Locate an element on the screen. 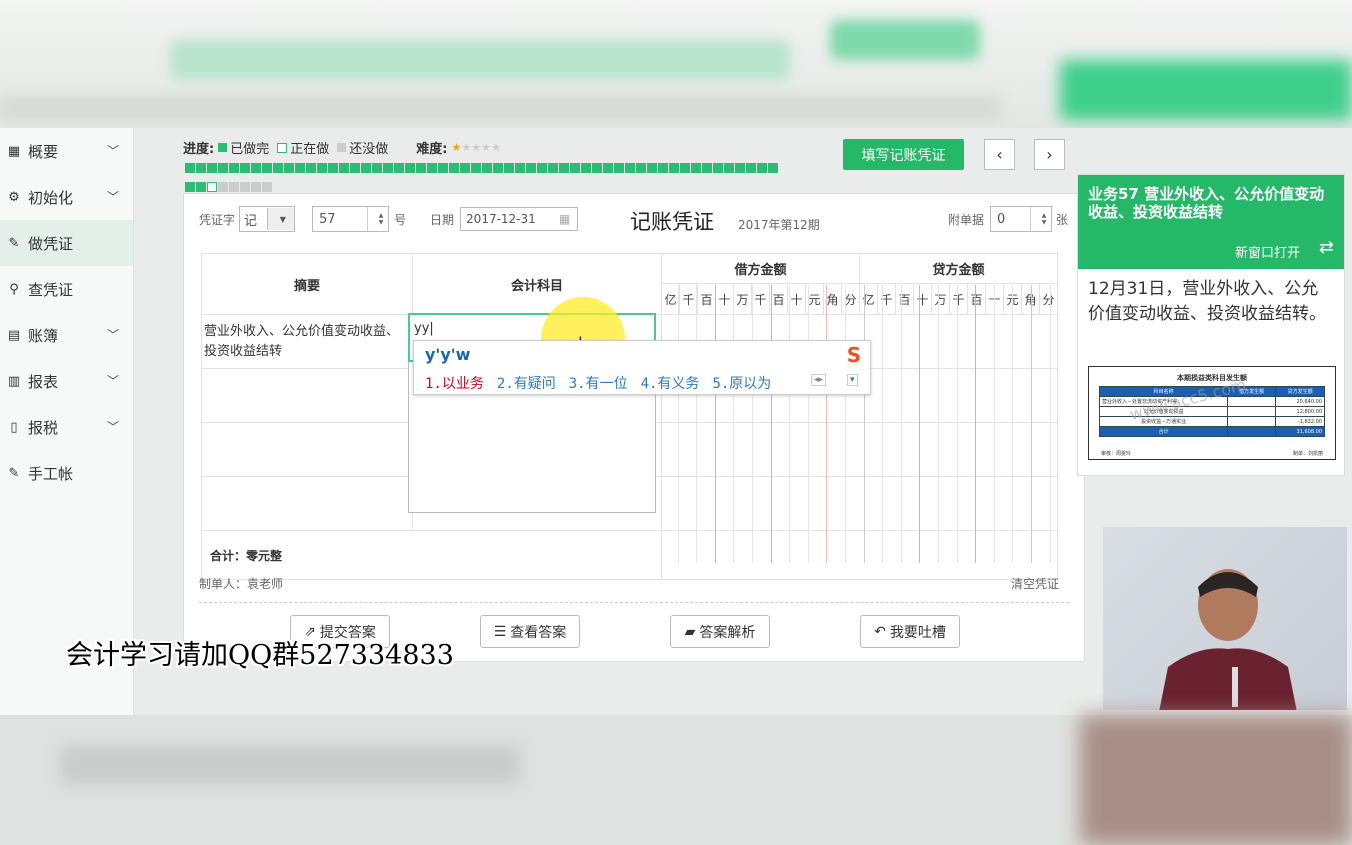  ime-candidate: 2.有疑问 is located at coordinates (526, 383).